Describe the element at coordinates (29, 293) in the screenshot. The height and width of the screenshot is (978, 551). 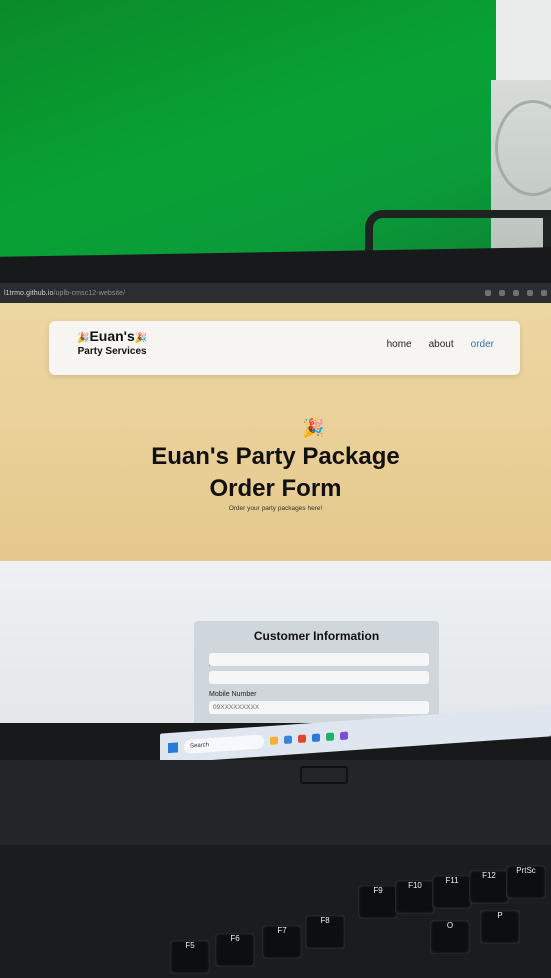
I see `url-host: l1trmo.github.io` at that location.